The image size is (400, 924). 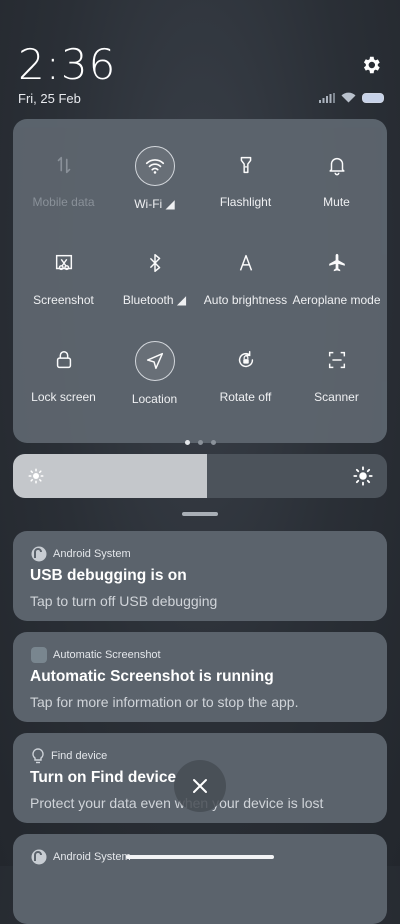 I want to click on tile-aeroplane: Aeroplane mode, so click(x=336, y=275).